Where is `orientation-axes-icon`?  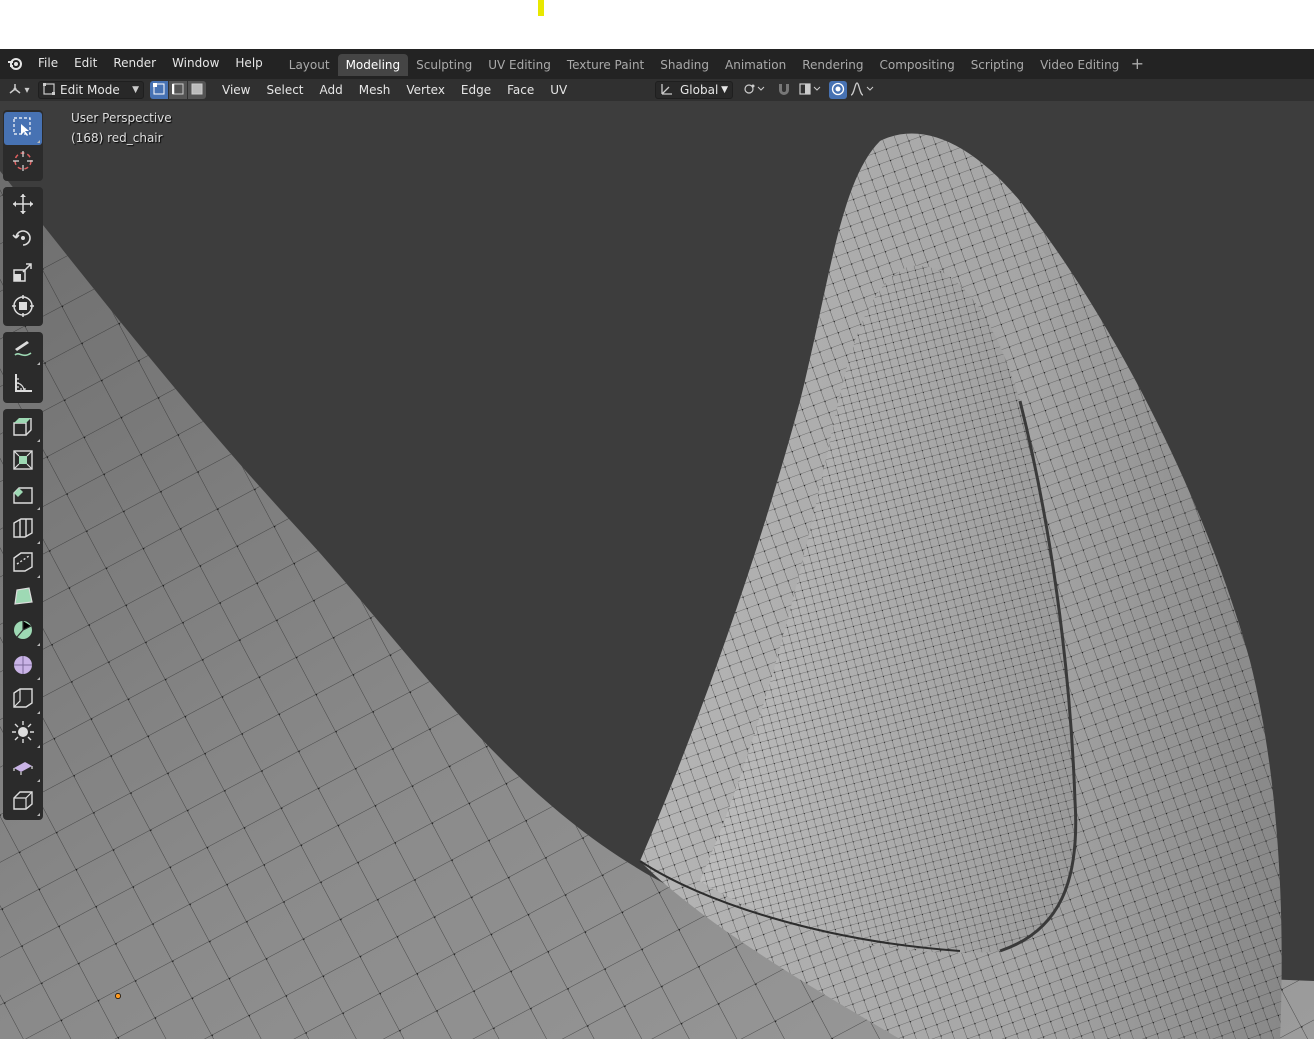
orientation-axes-icon is located at coordinates (667, 90).